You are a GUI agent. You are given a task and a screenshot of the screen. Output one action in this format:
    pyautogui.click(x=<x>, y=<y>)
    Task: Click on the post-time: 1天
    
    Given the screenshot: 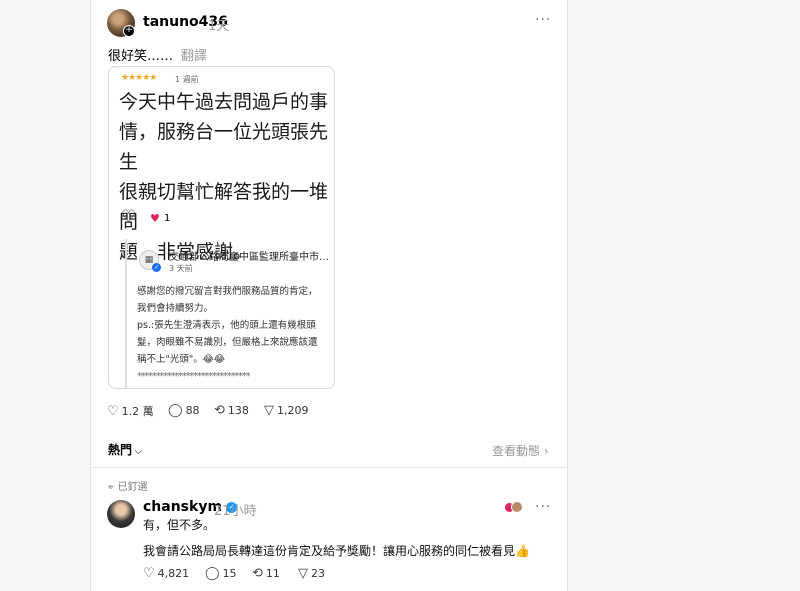 What is the action you would take?
    pyautogui.click(x=218, y=24)
    